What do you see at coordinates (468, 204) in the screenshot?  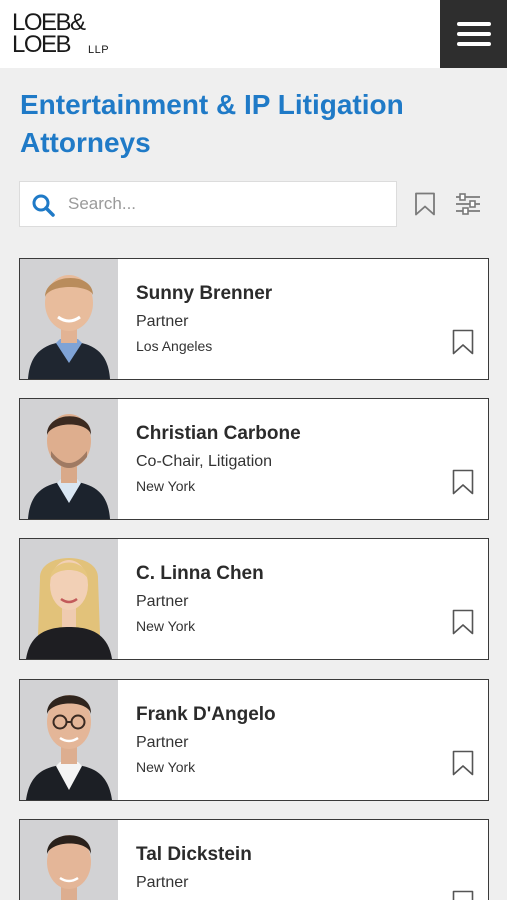 I see `sliders-icon` at bounding box center [468, 204].